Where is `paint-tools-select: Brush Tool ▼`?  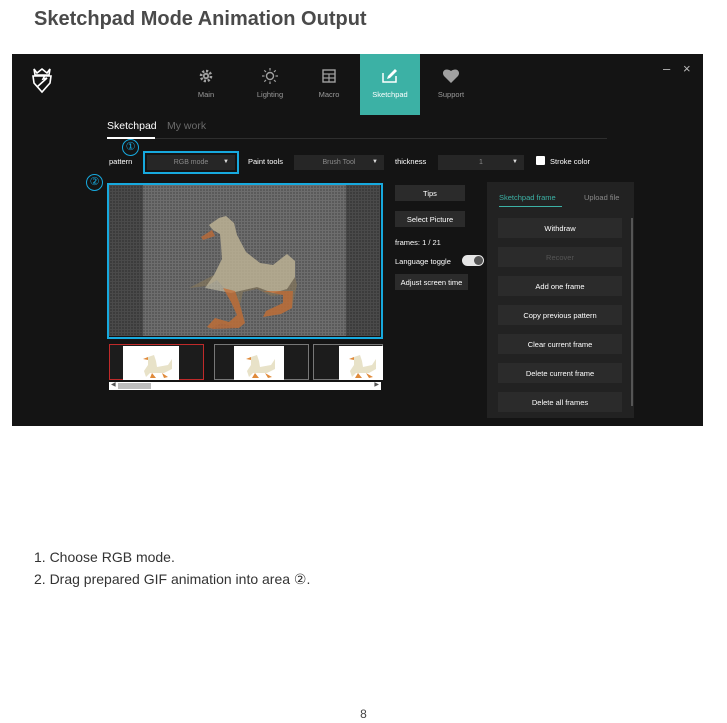
paint-tools-select: Brush Tool ▼ is located at coordinates (339, 162).